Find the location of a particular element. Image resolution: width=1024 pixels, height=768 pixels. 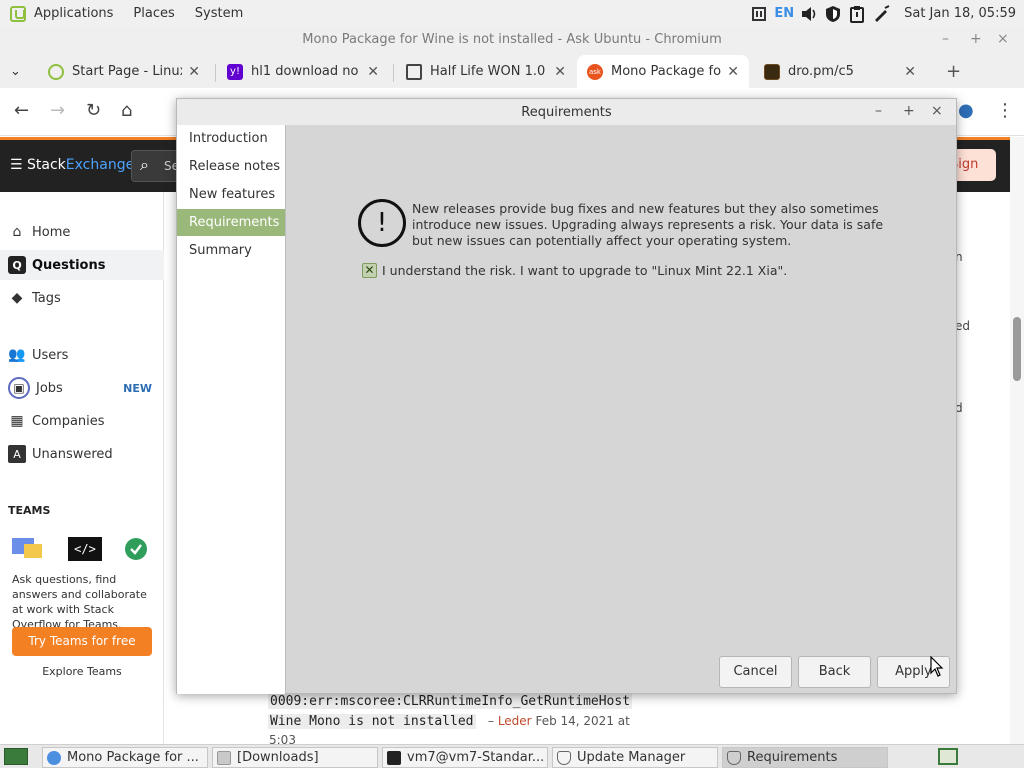

volume-icon is located at coordinates (809, 14).